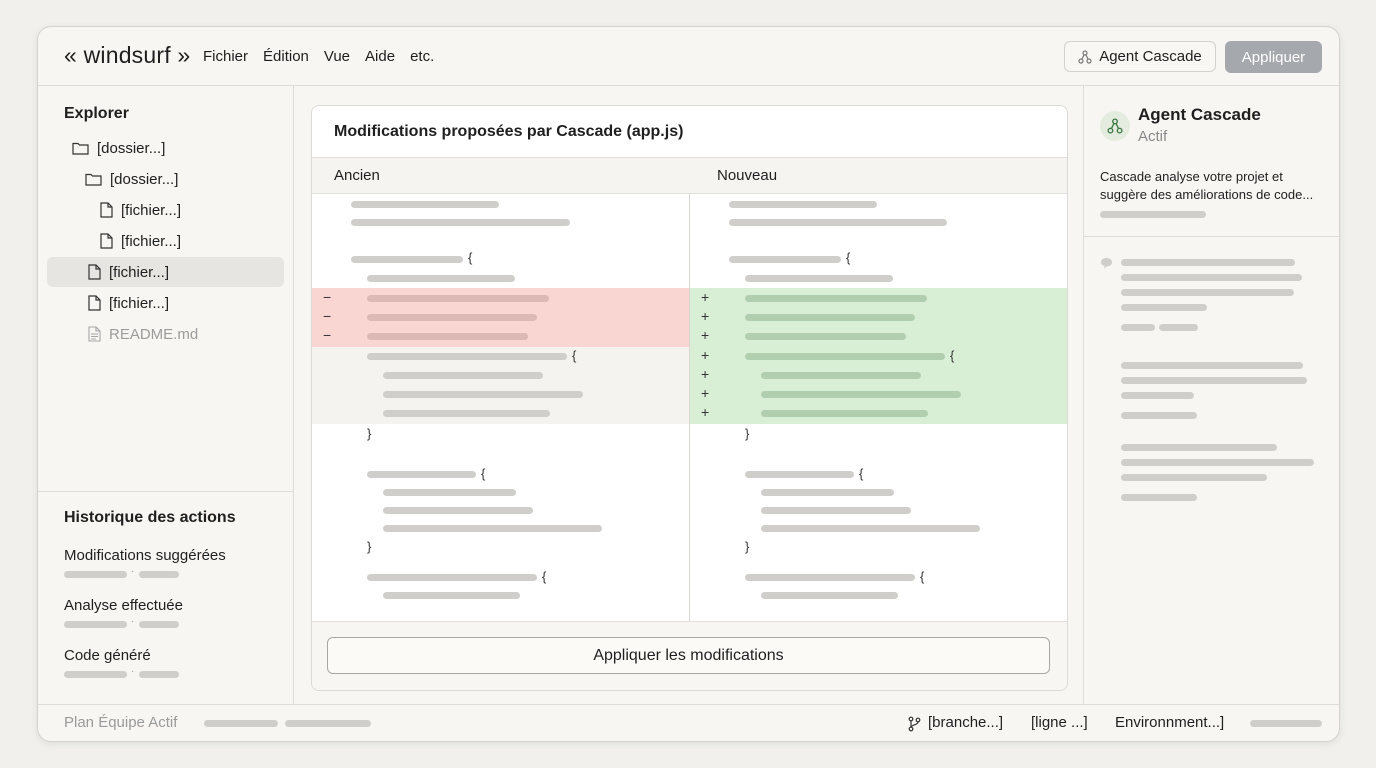  Describe the element at coordinates (1115, 126) in the screenshot. I see `agent-icon` at that location.